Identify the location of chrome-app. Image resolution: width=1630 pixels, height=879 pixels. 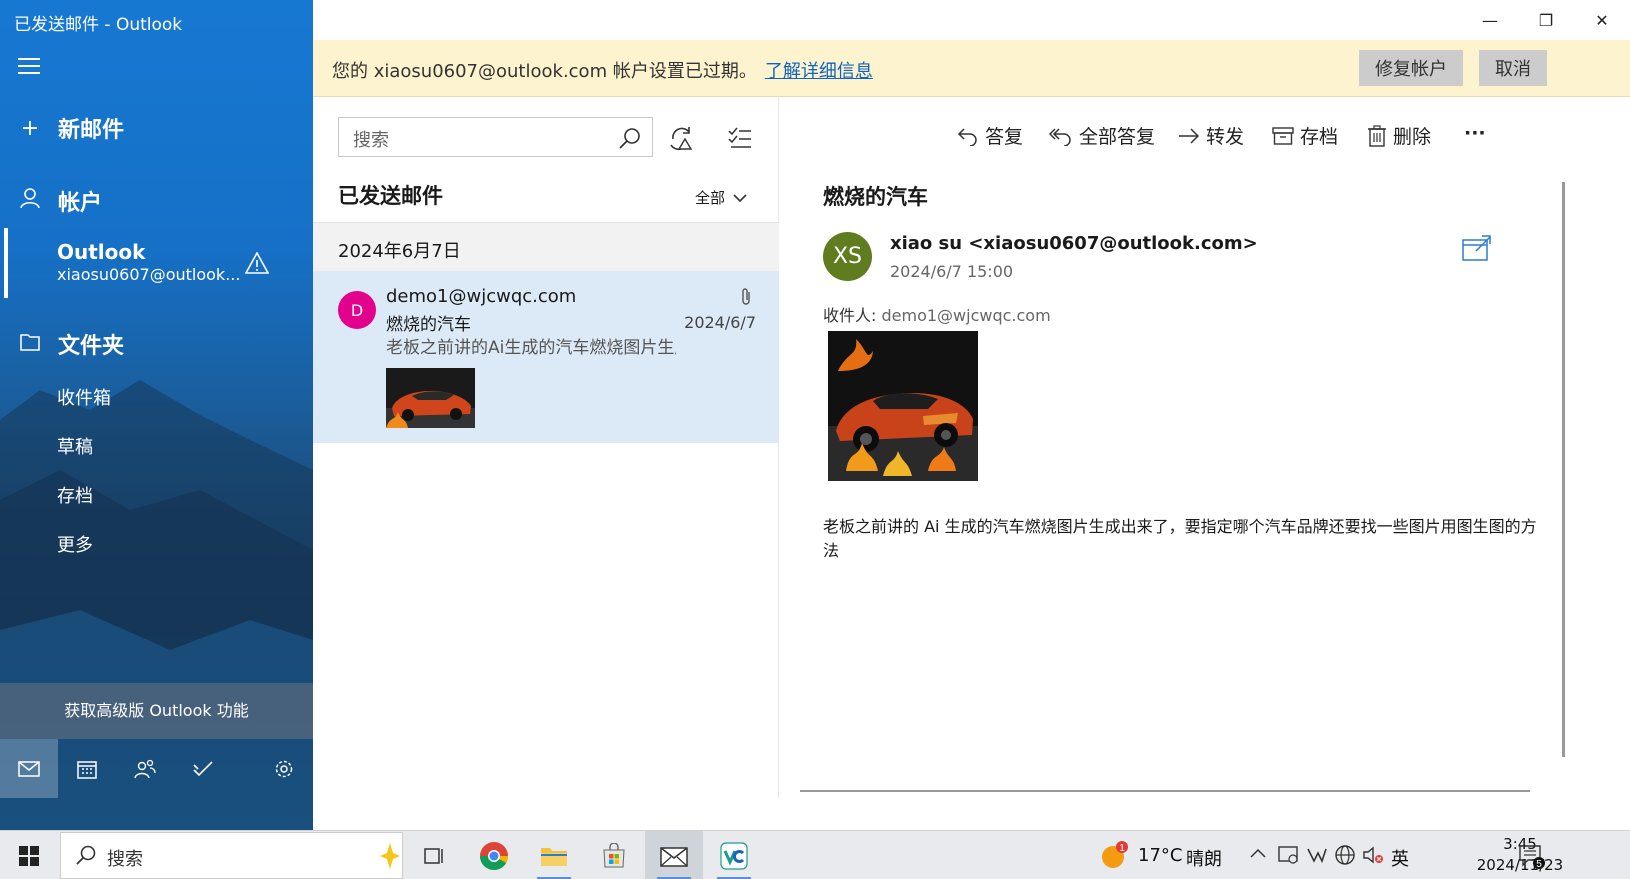
(494, 855).